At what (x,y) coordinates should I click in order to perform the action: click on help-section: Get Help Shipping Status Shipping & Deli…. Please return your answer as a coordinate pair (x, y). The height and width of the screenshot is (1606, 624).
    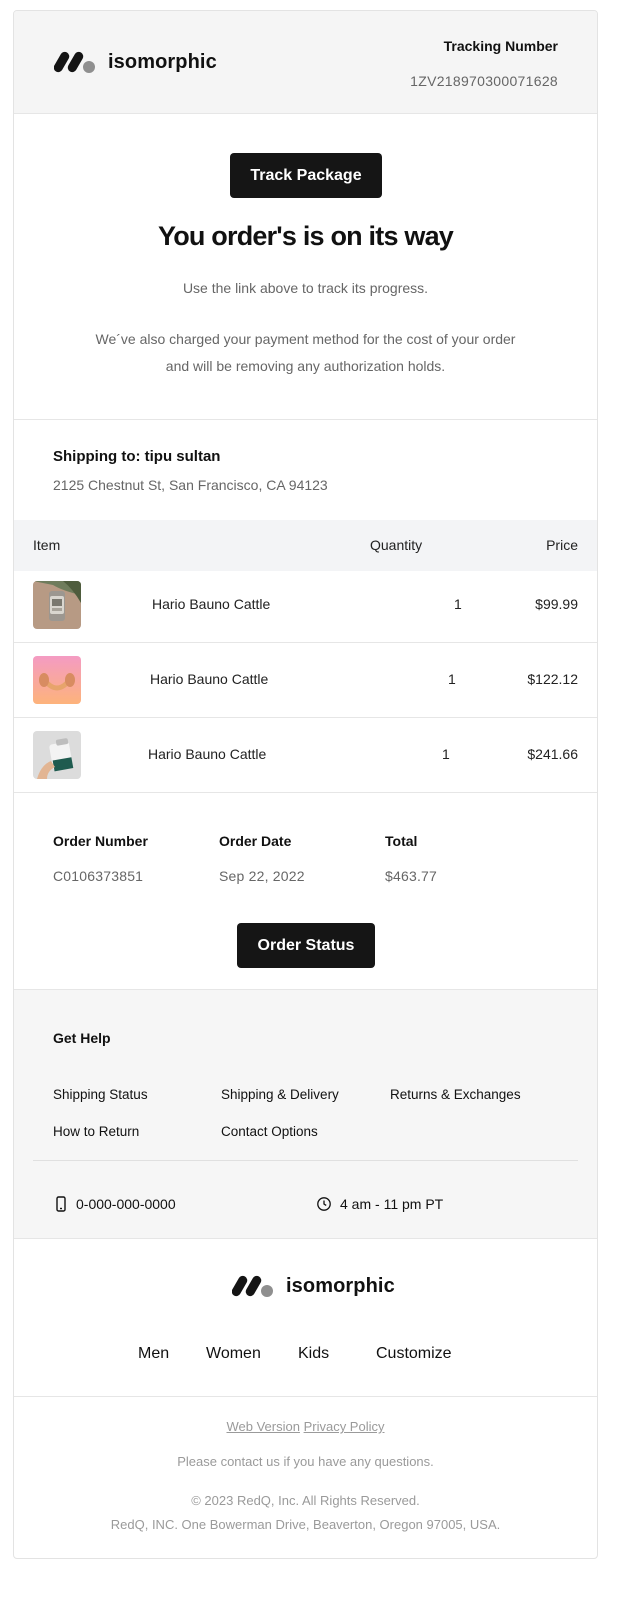
    Looking at the image, I should click on (305, 1114).